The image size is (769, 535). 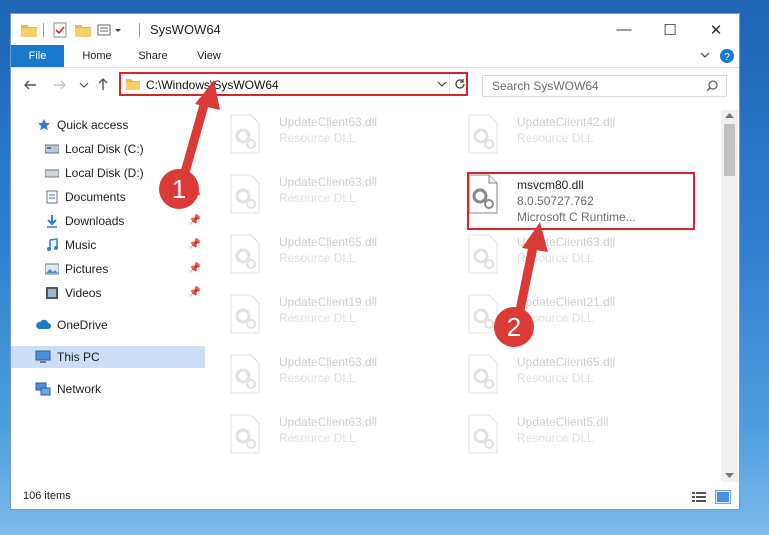 I want to click on sidebar-item-label: Network, so click(x=79, y=389).